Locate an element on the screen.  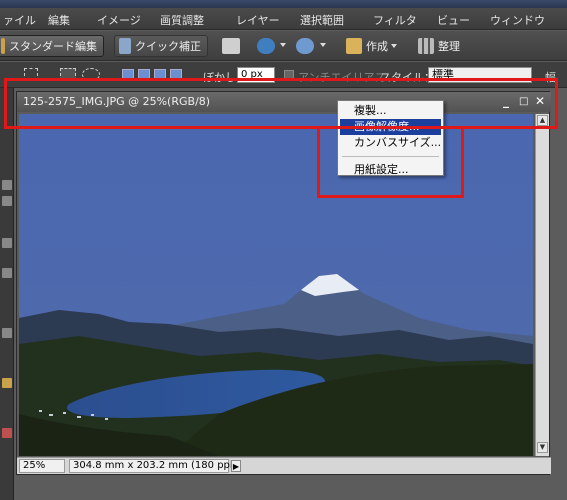
lasso-tool-icon is located at coordinates (7, 333).